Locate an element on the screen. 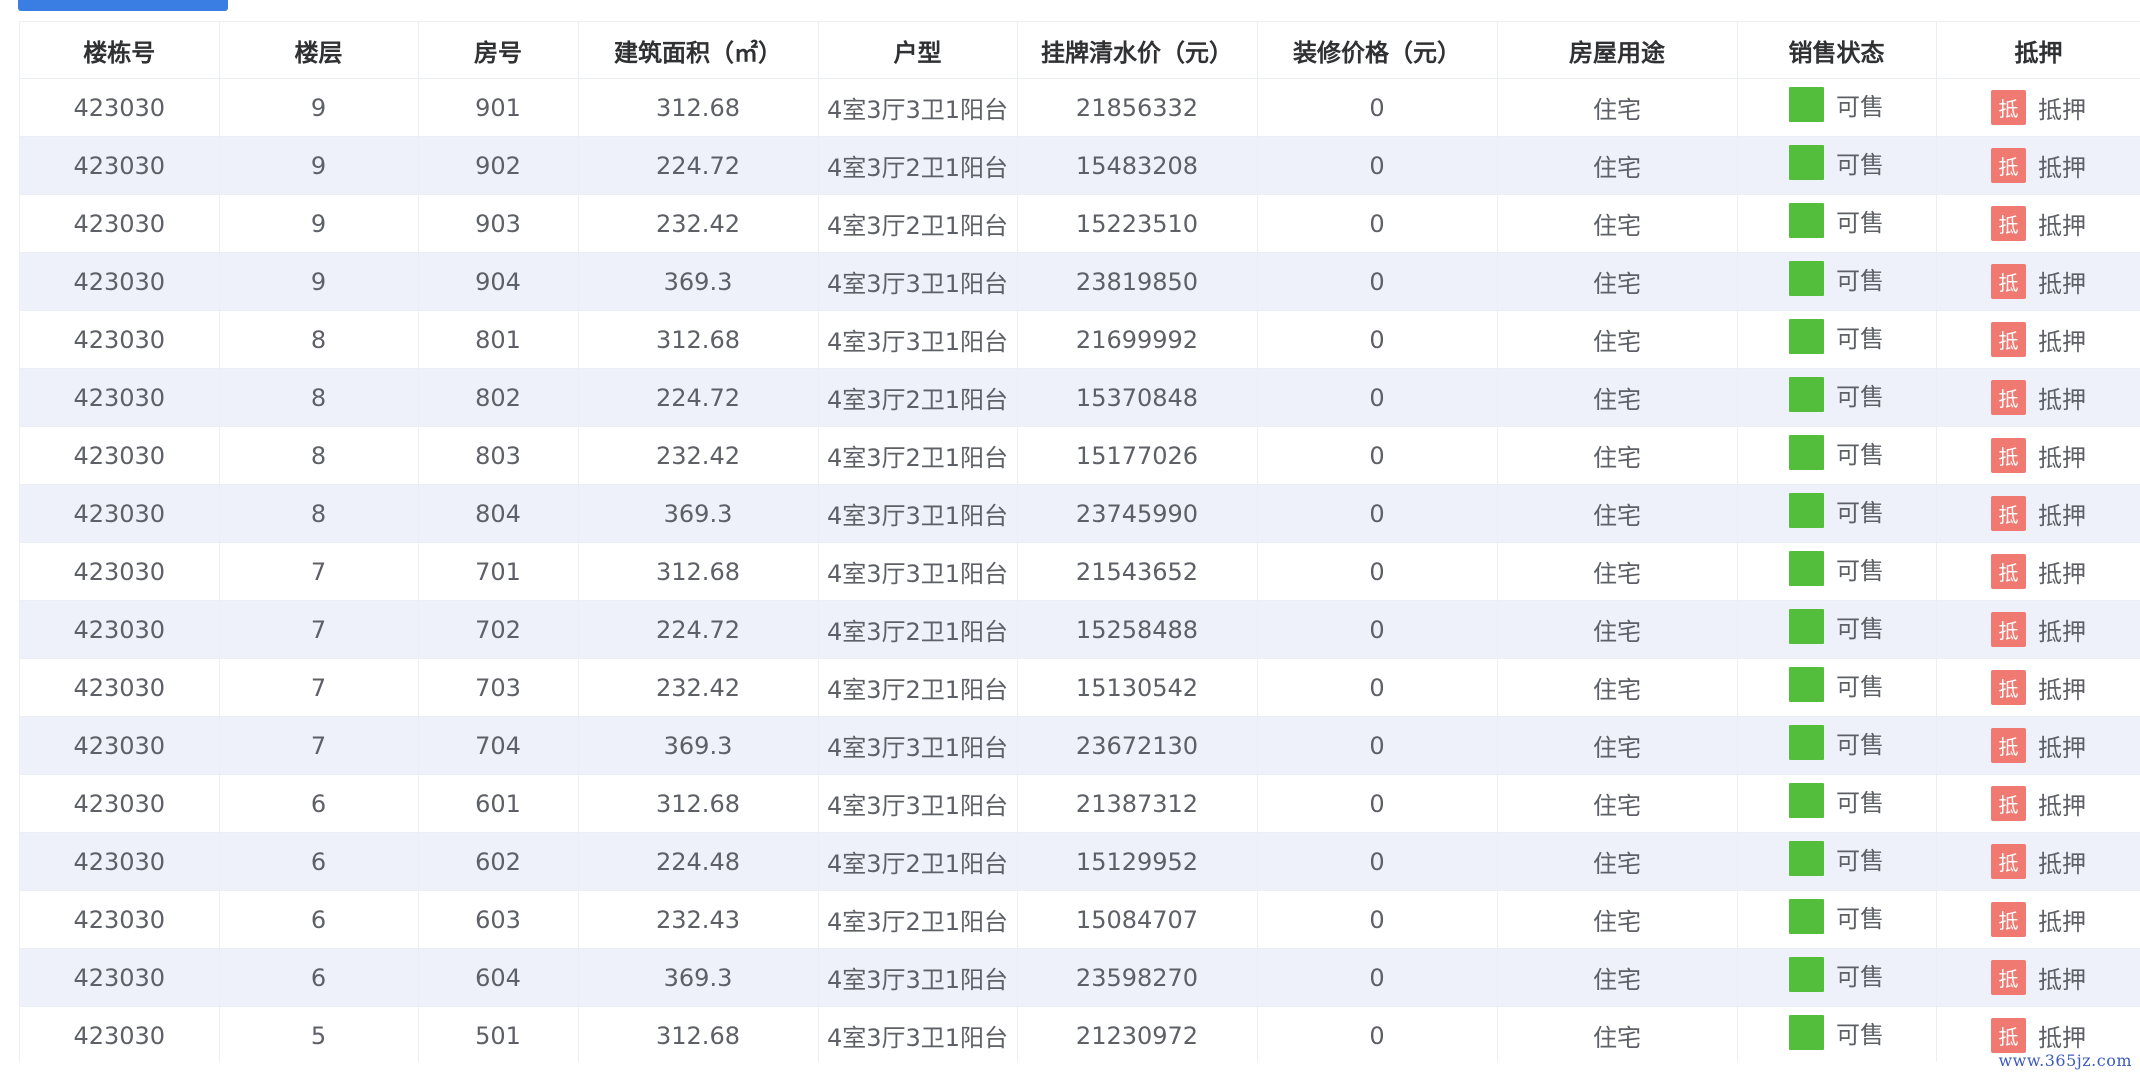 Image resolution: width=2140 pixels, height=1074 pixels. header-sales-status: 销售状态 is located at coordinates (1837, 50).